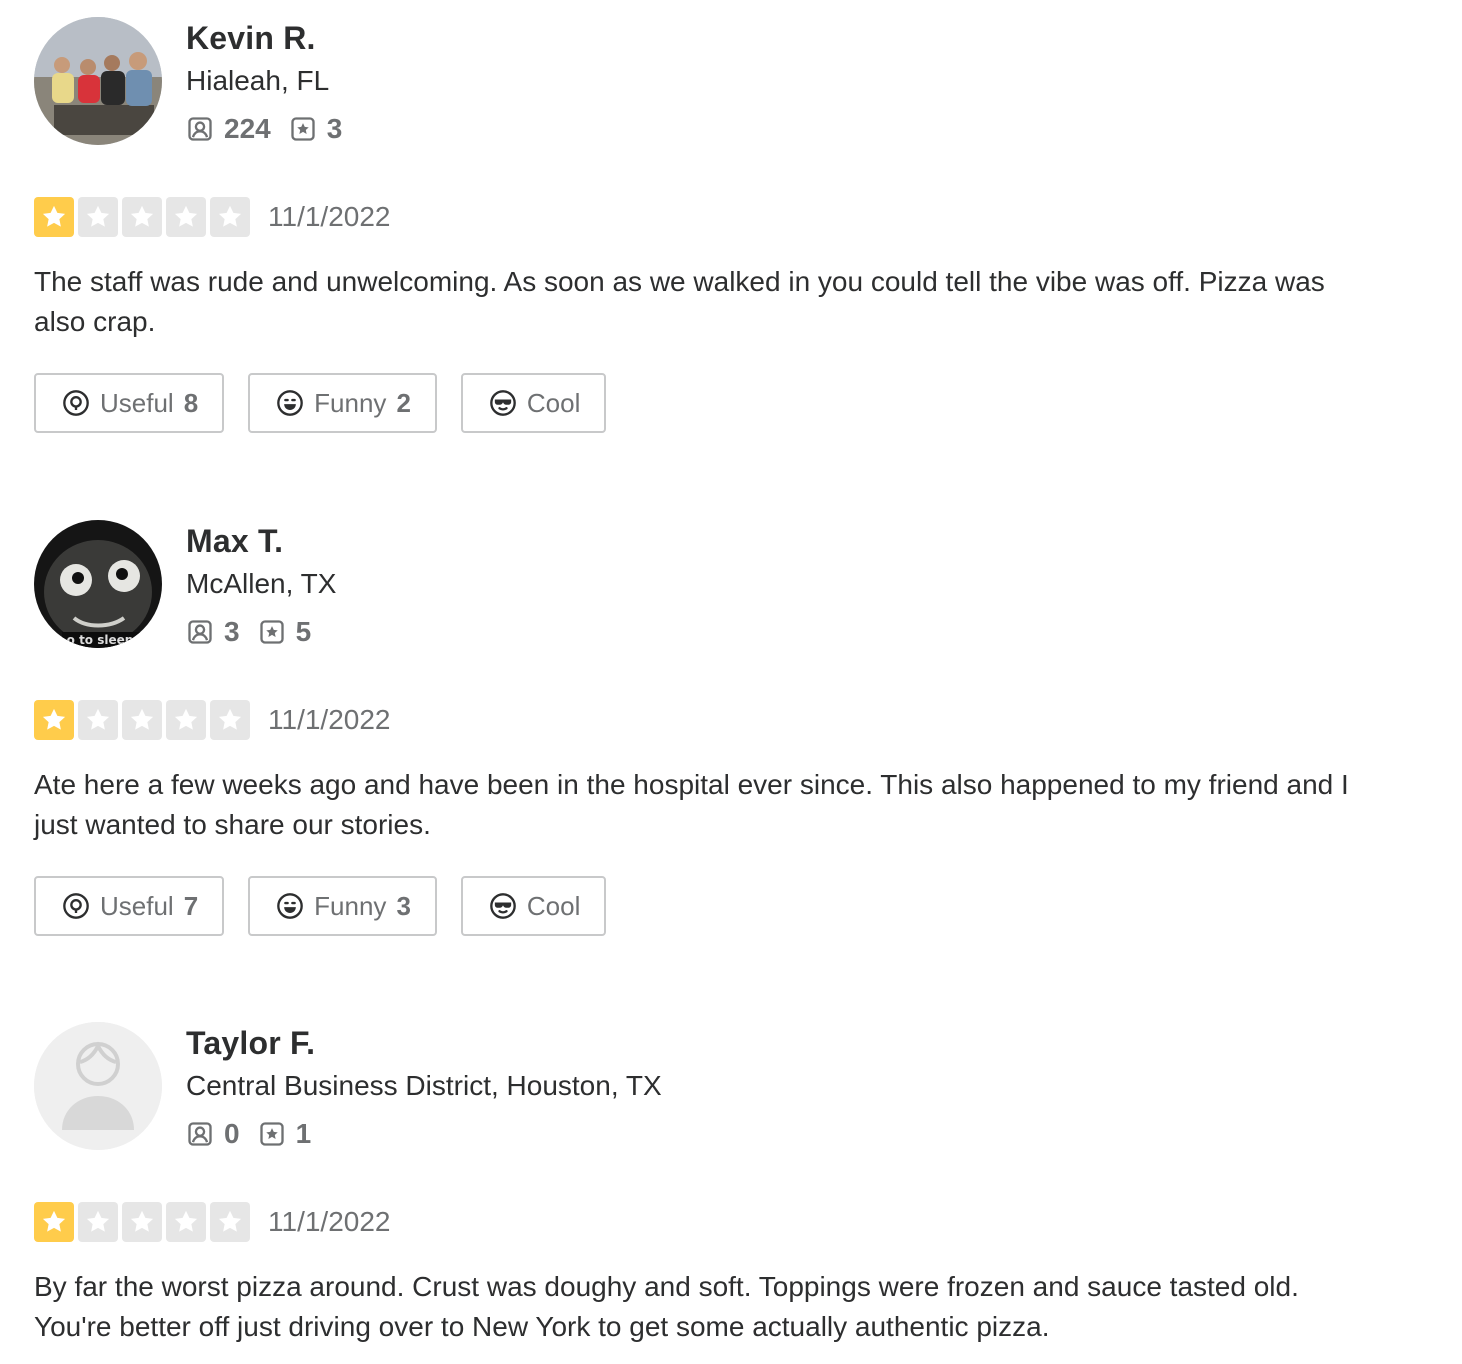 The width and height of the screenshot is (1462, 1364). I want to click on friends-count: 224, so click(247, 128).